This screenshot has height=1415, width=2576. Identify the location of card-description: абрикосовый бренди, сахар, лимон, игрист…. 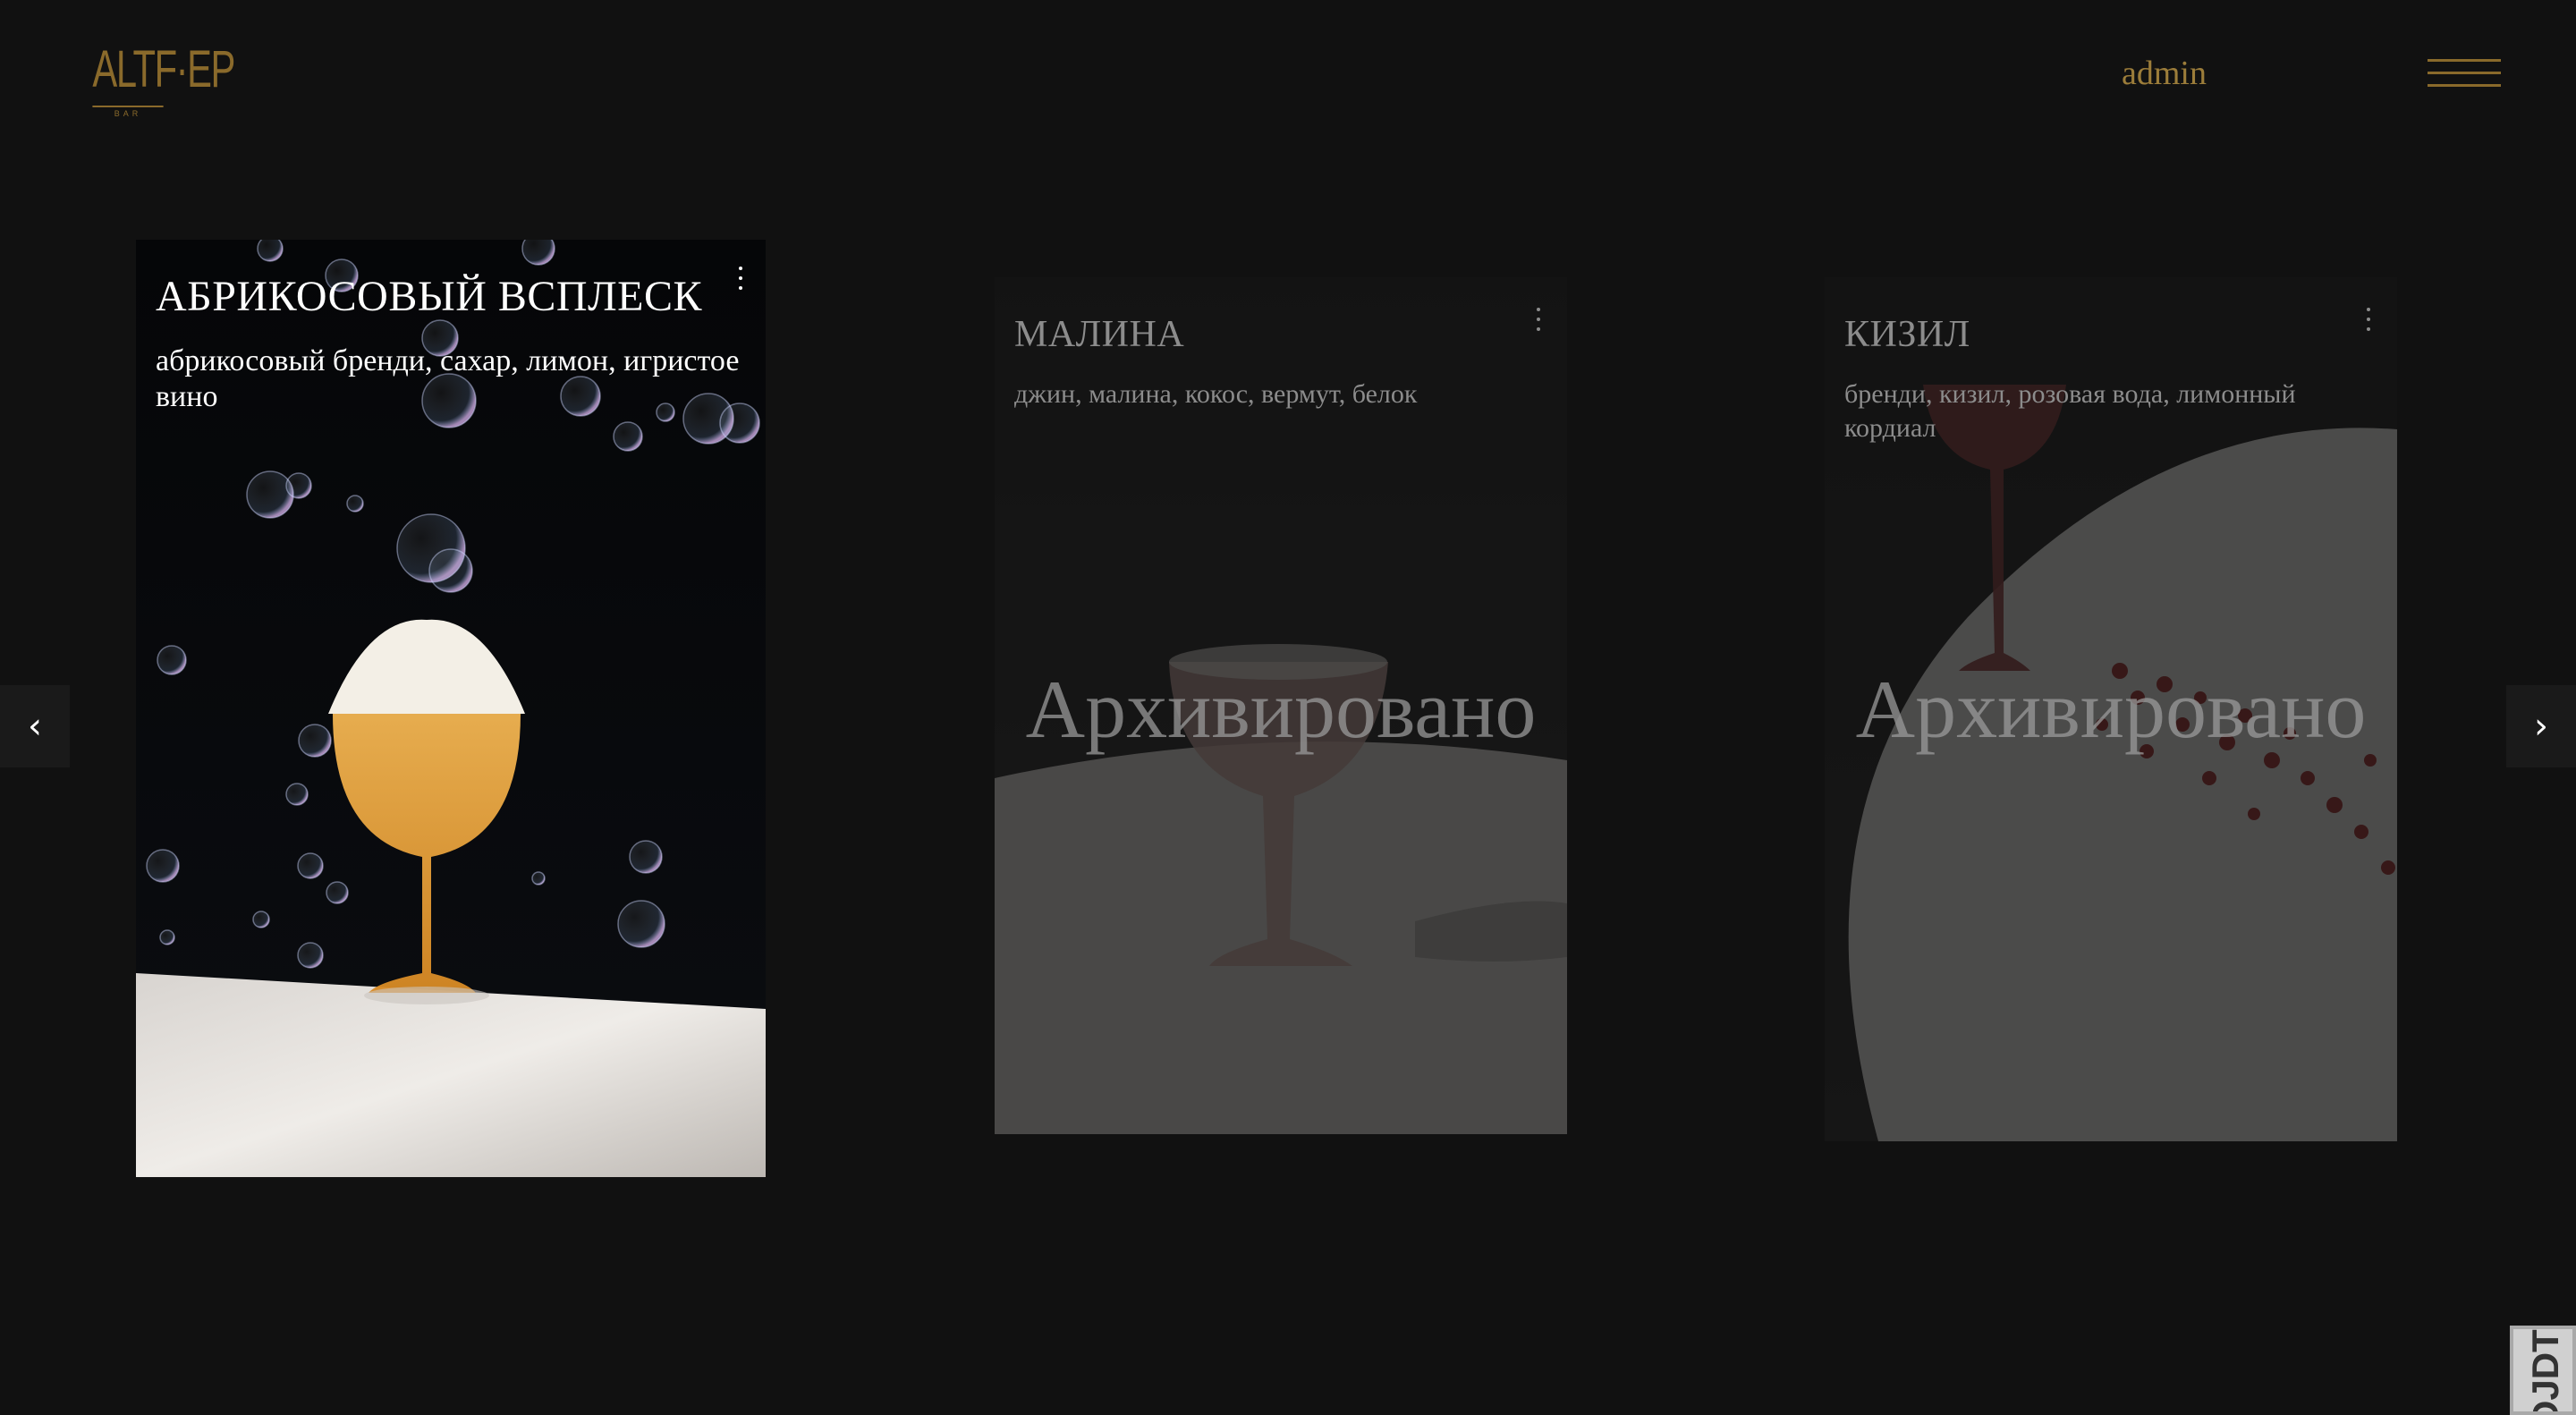
(448, 379).